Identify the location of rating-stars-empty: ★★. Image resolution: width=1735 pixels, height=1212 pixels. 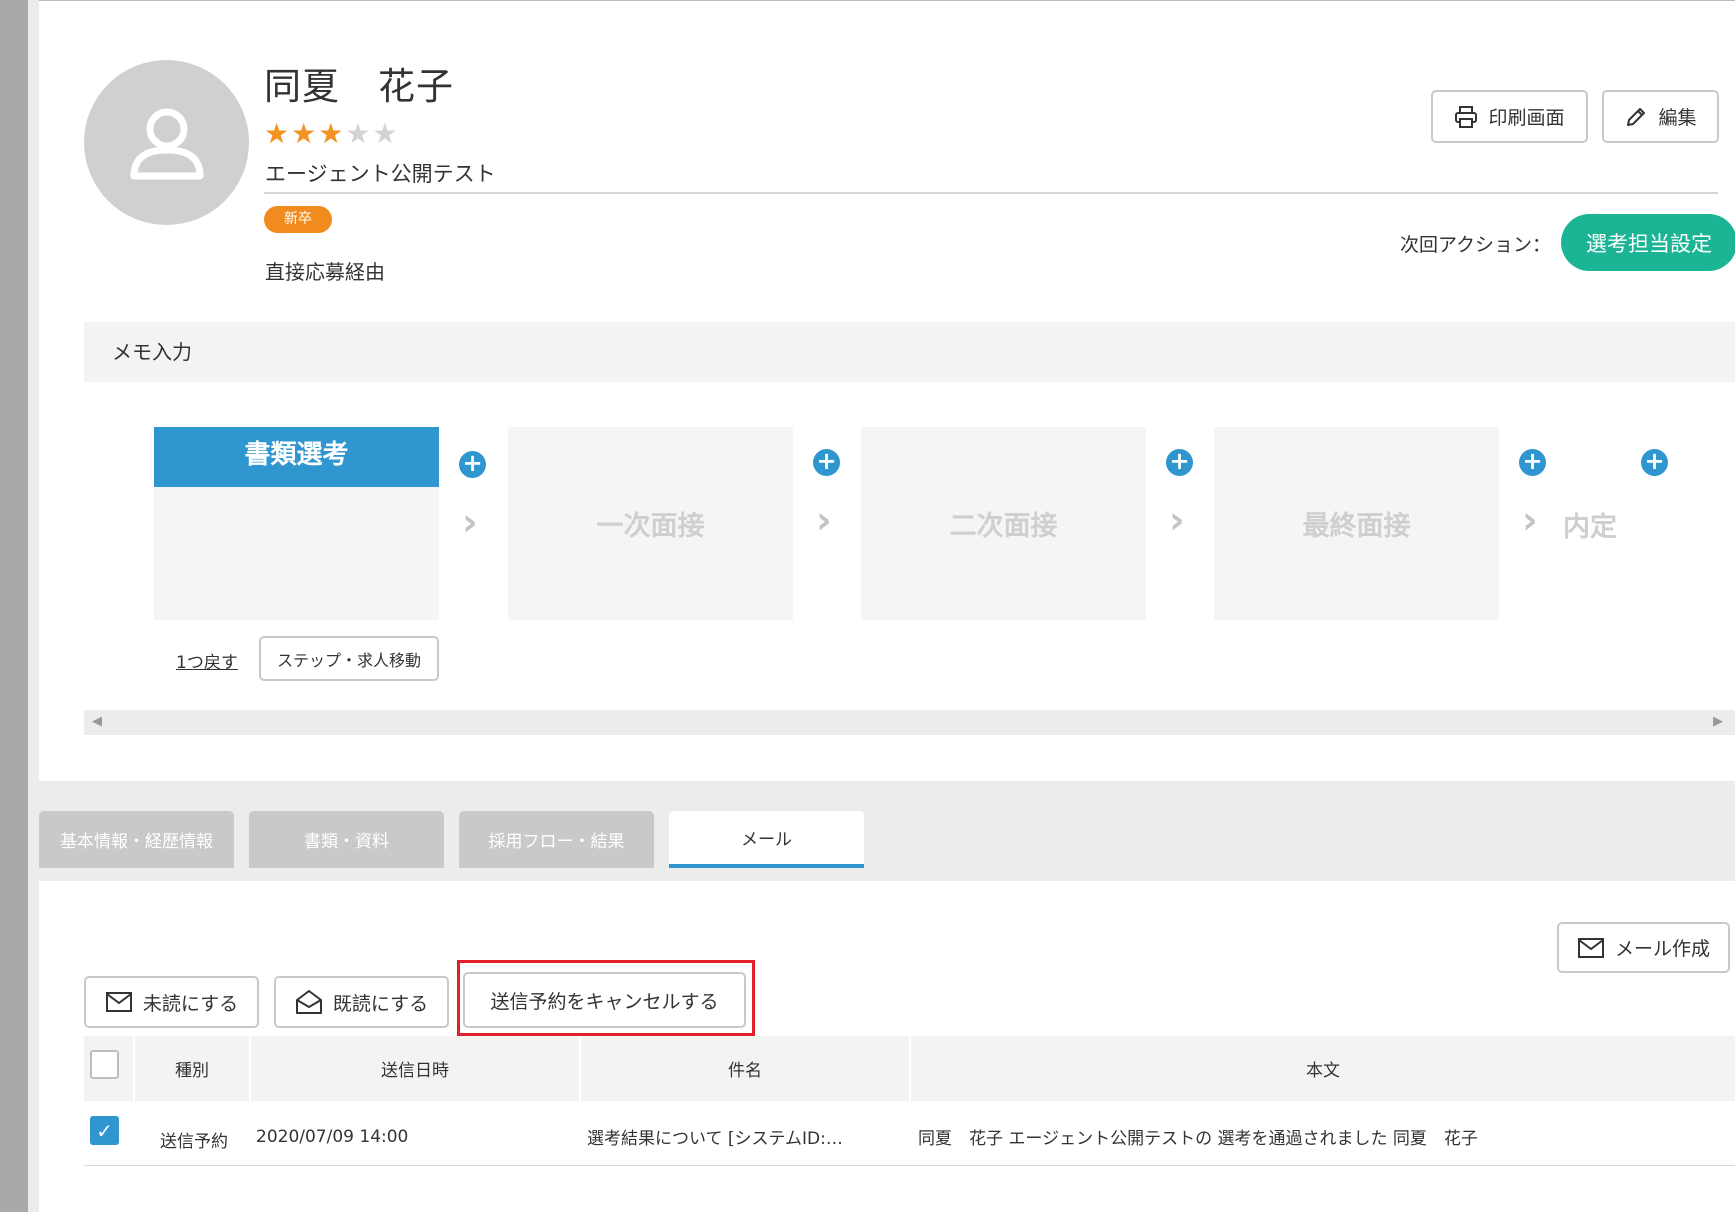
(372, 133).